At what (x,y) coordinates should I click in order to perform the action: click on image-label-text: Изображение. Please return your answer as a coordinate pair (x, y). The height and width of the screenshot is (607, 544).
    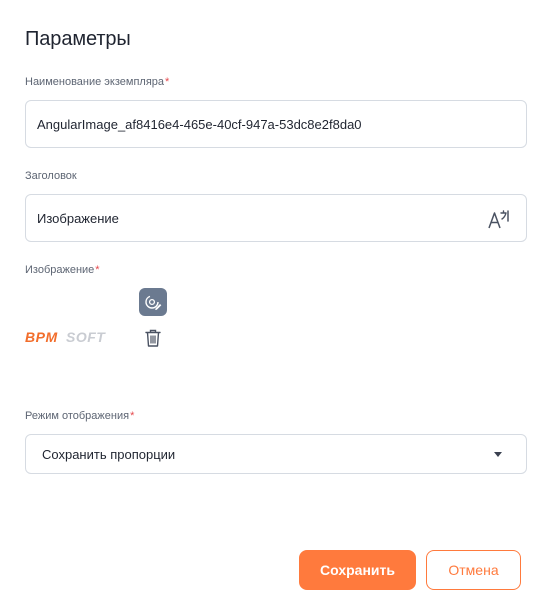
    Looking at the image, I should click on (60, 270).